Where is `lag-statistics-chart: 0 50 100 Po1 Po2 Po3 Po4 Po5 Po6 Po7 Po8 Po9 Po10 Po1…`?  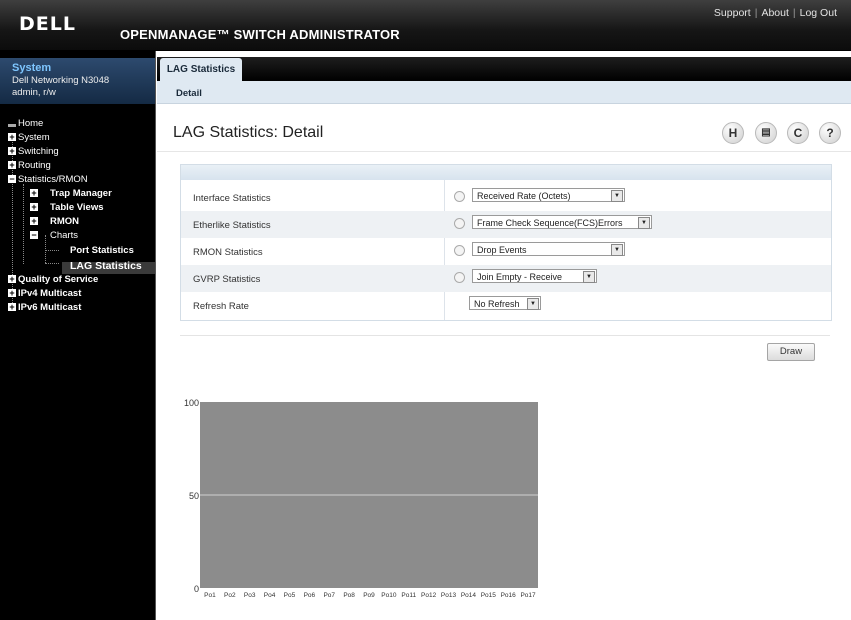
lag-statistics-chart: 0 50 100 Po1 Po2 Po3 Po4 Po5 Po6 Po7 Po8 Po9 Po10 Po1… is located at coordinates (361, 498).